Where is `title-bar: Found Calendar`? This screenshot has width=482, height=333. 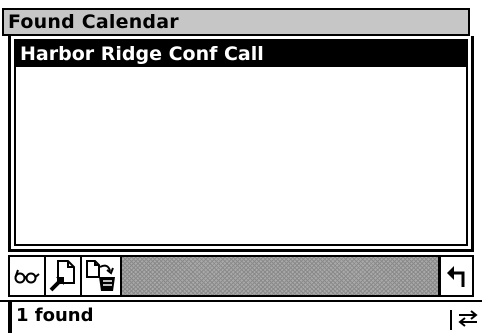
title-bar: Found Calendar is located at coordinates (236, 22).